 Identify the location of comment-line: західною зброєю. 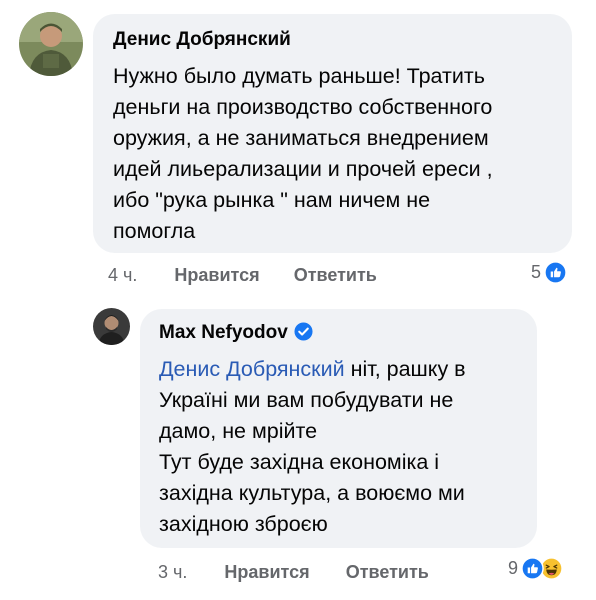
(243, 524).